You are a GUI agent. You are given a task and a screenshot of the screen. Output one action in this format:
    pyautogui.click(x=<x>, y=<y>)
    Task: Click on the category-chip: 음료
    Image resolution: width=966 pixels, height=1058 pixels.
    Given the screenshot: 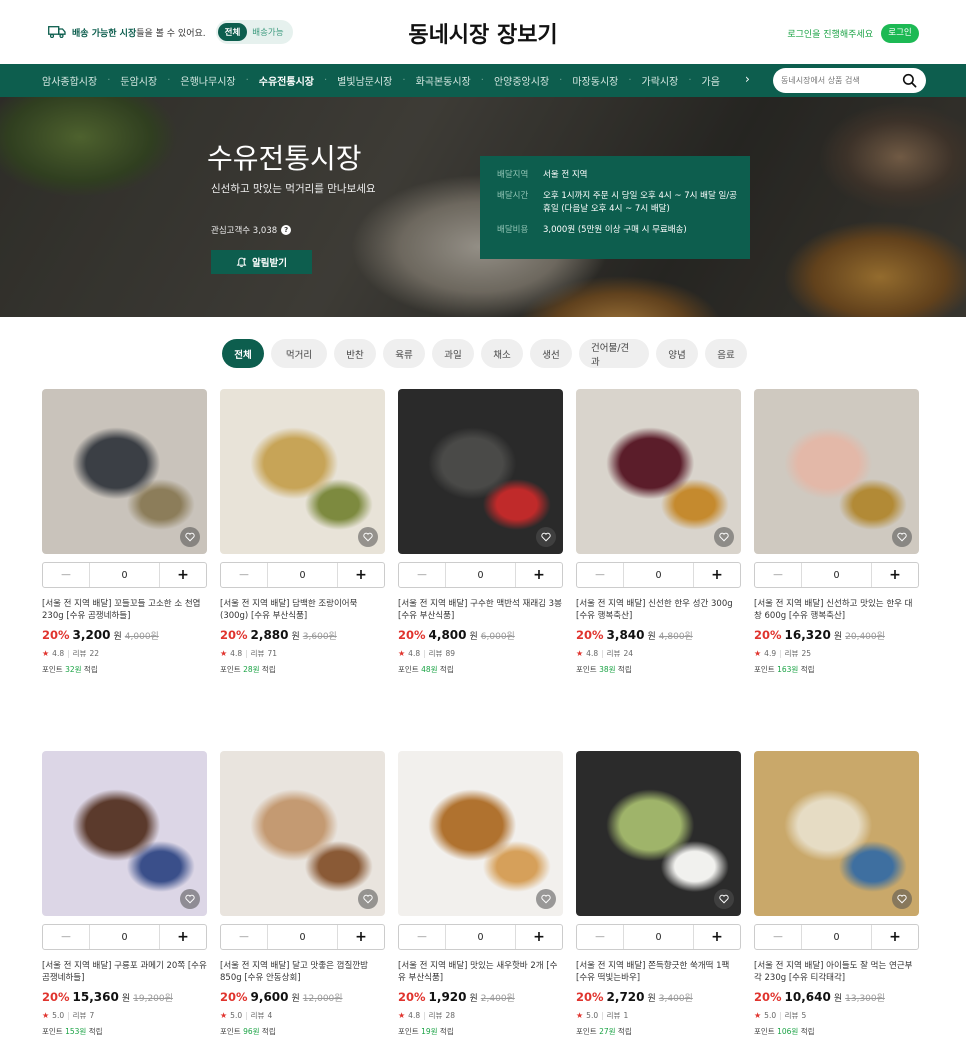 What is the action you would take?
    pyautogui.click(x=726, y=353)
    